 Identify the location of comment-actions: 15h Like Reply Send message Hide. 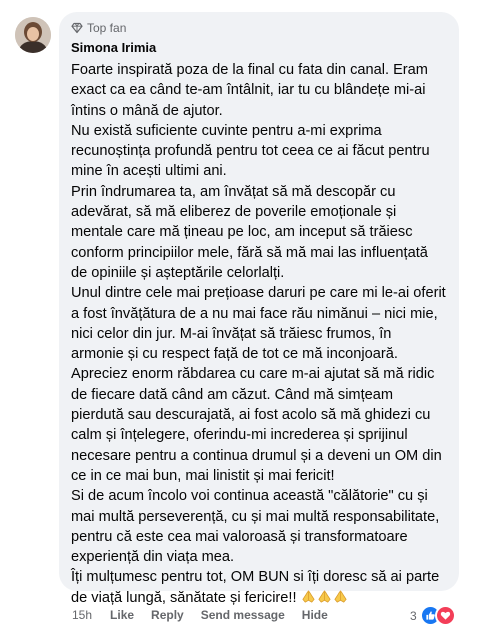
(208, 615).